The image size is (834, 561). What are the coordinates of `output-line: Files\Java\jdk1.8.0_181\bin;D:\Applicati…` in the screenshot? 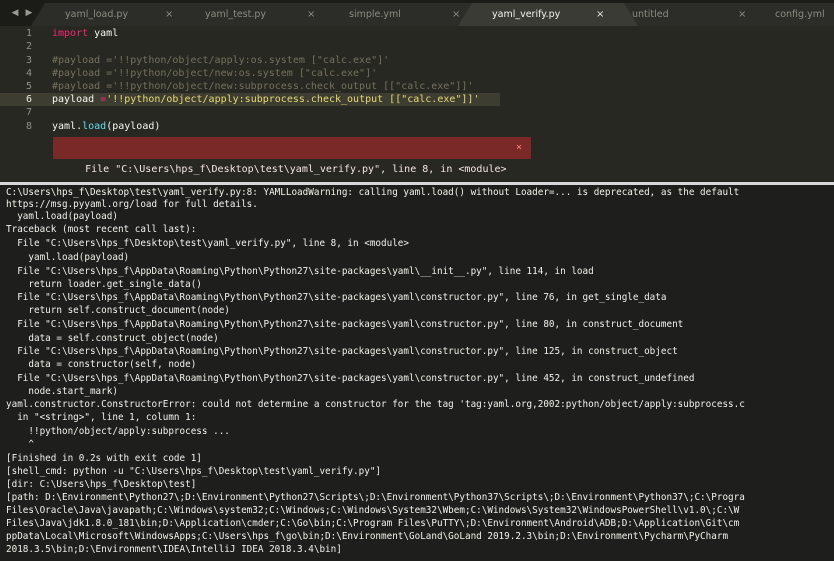 It's located at (373, 523).